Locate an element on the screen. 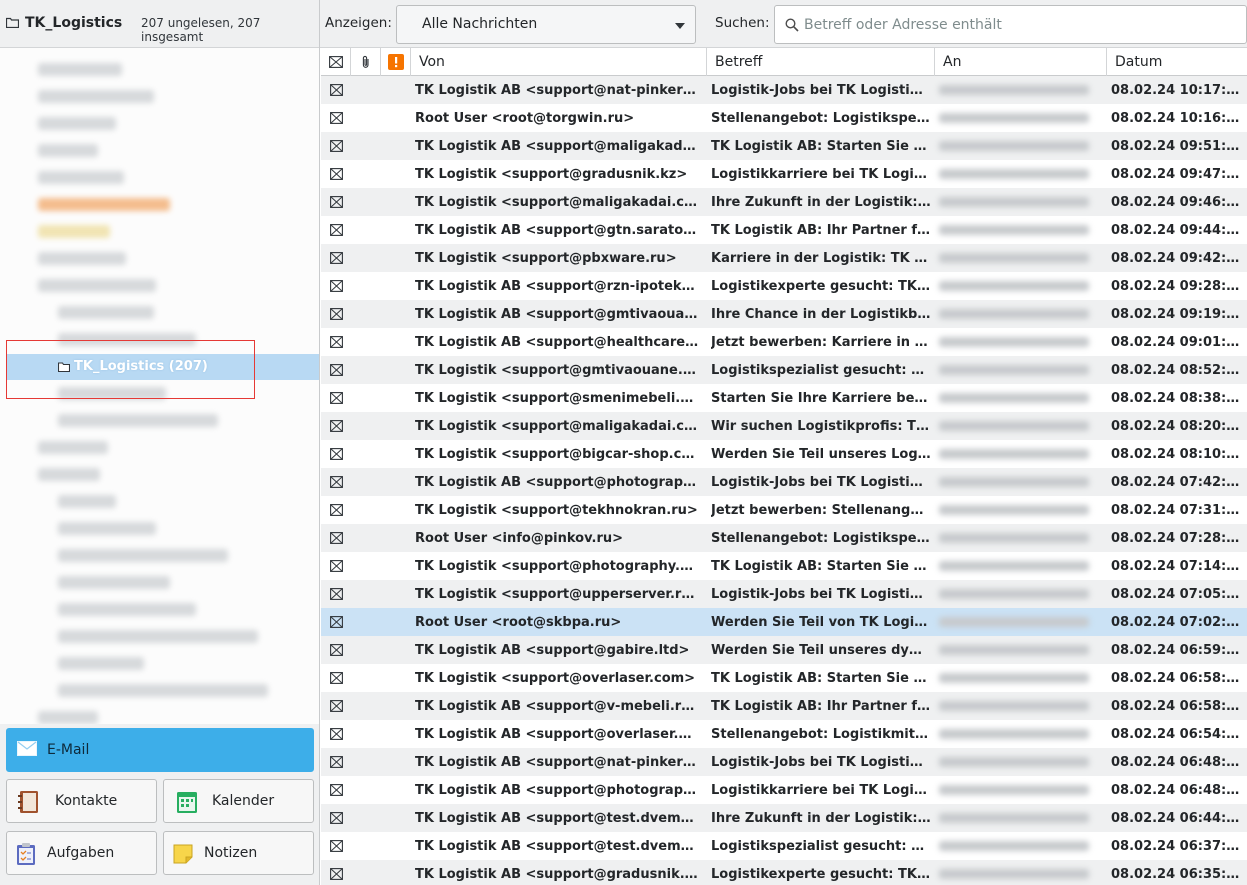 Image resolution: width=1247 pixels, height=885 pixels. mail-label: E-Mail is located at coordinates (68, 750).